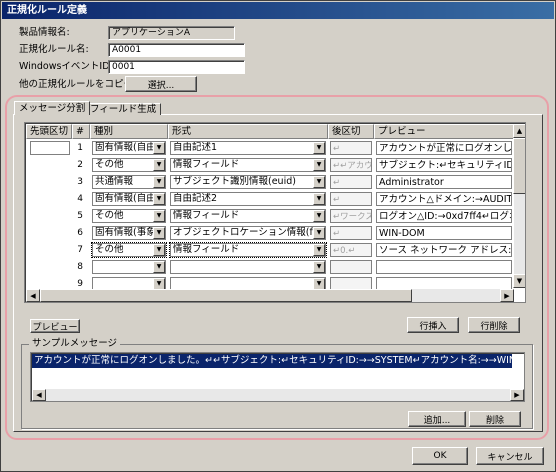 This screenshot has width=556, height=472. I want to click on format-value: 自由記述2, so click(195, 198).